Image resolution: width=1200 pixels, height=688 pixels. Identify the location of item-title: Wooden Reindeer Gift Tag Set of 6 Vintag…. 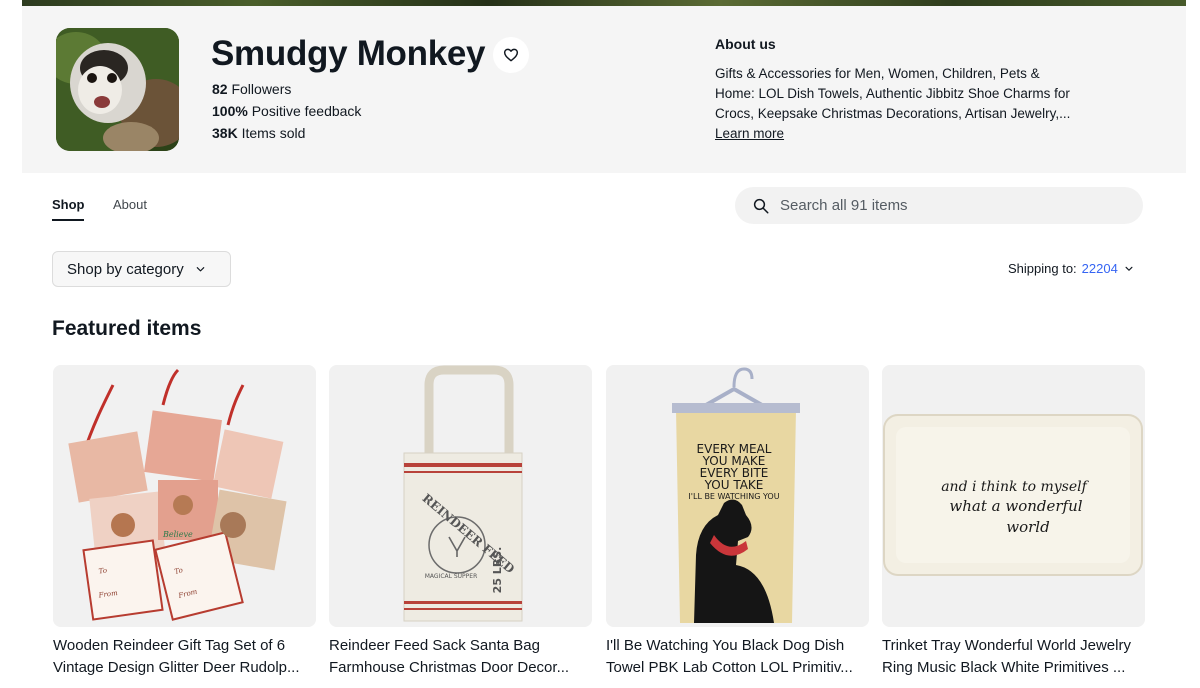
(184, 657).